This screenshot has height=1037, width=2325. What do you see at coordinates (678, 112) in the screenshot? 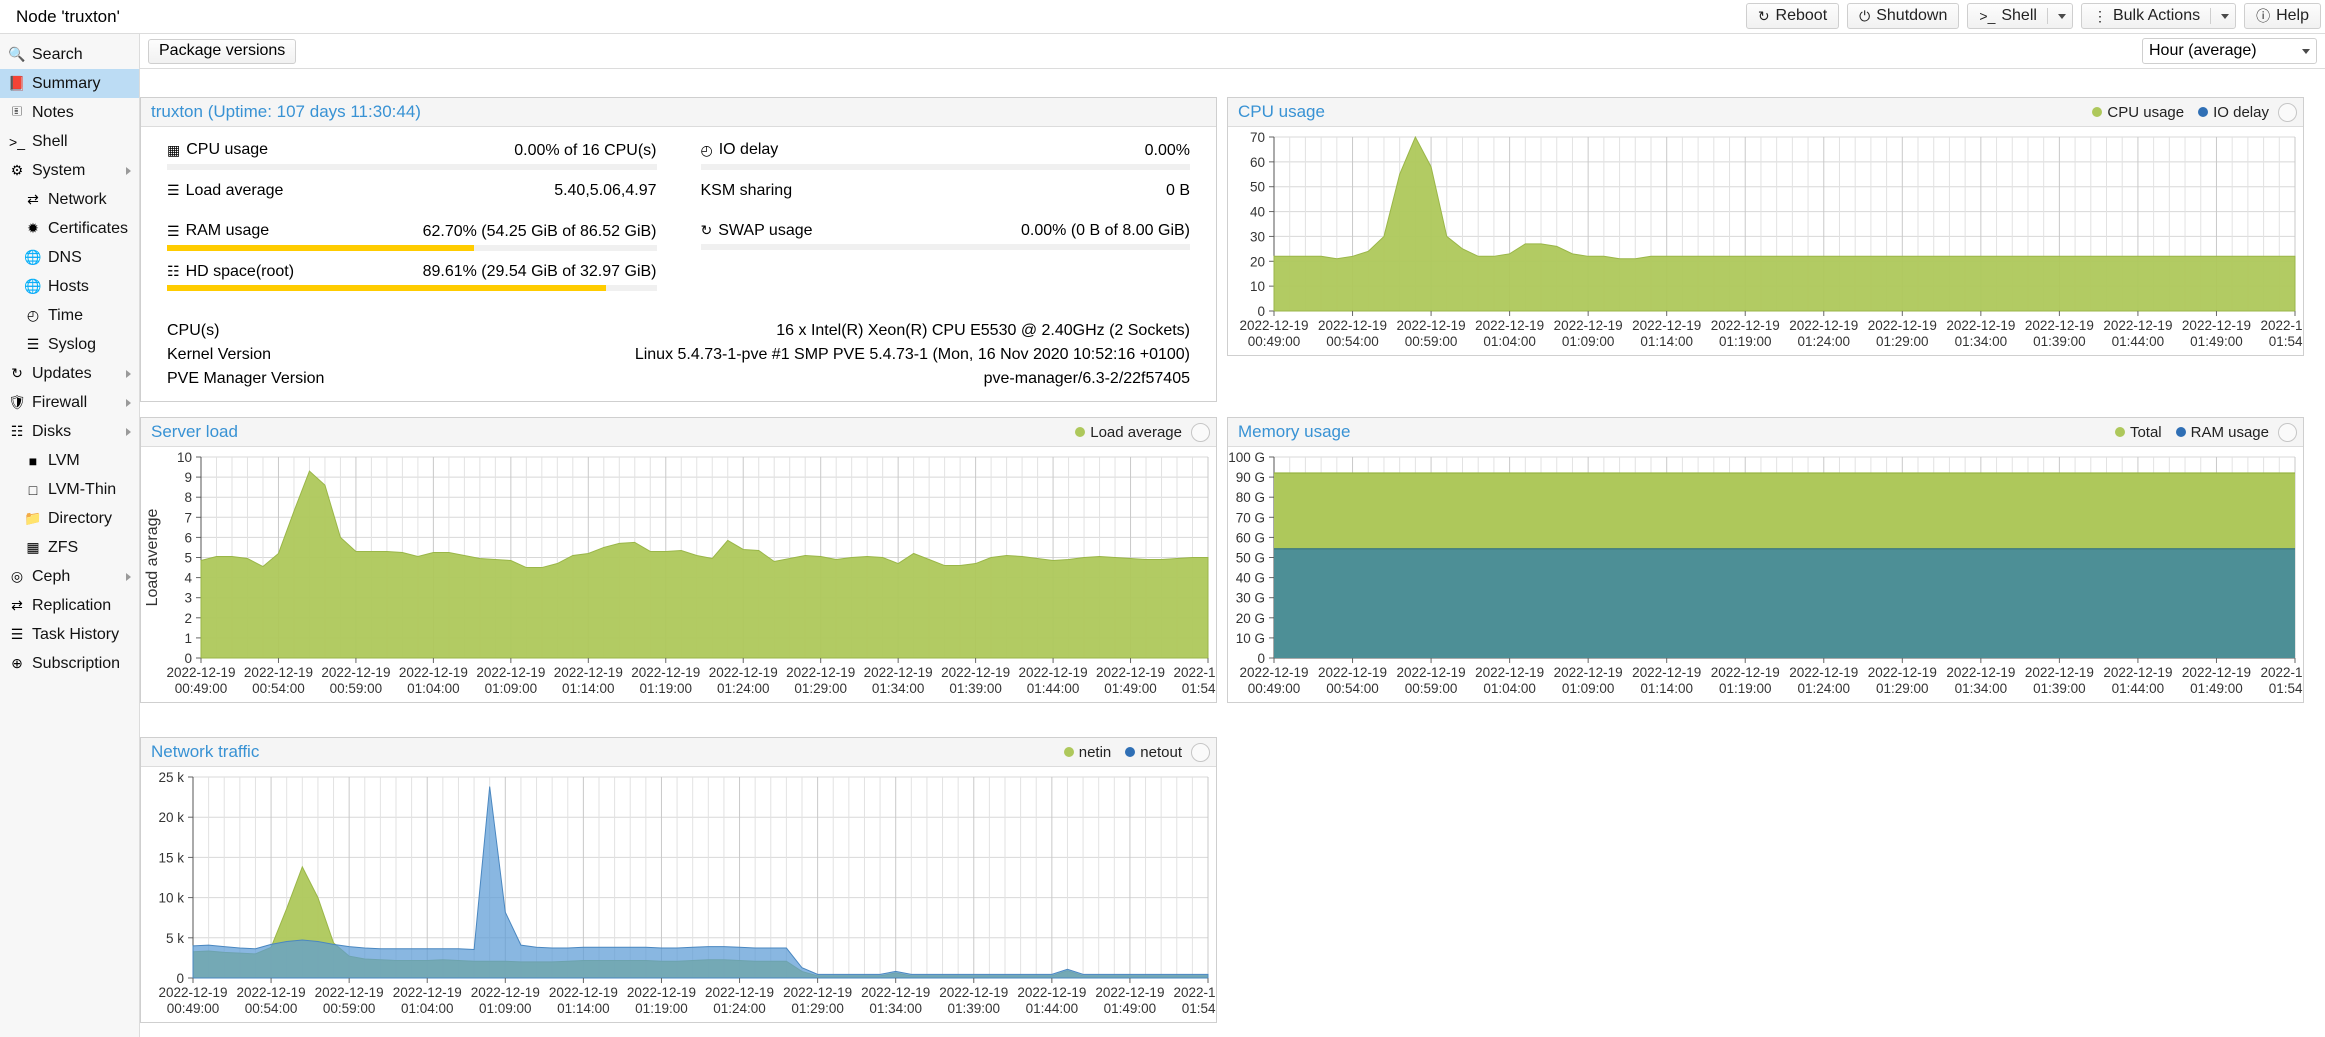
I see `status-panel-header: truxton (Uptime: 107 days 11:30:44)` at bounding box center [678, 112].